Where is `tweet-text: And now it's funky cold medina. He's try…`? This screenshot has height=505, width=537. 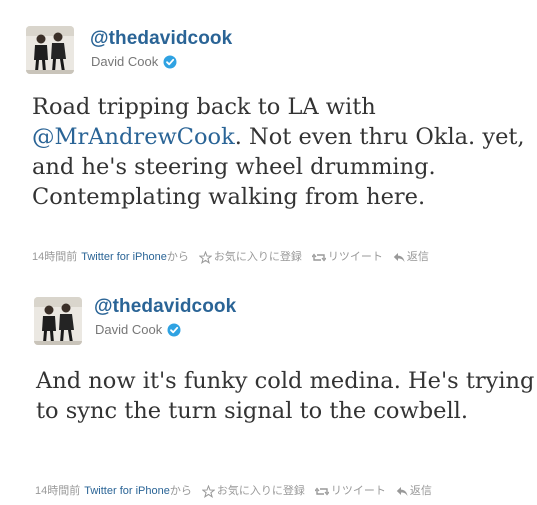
tweet-text: And now it's funky cold medina. He's try… is located at coordinates (285, 396).